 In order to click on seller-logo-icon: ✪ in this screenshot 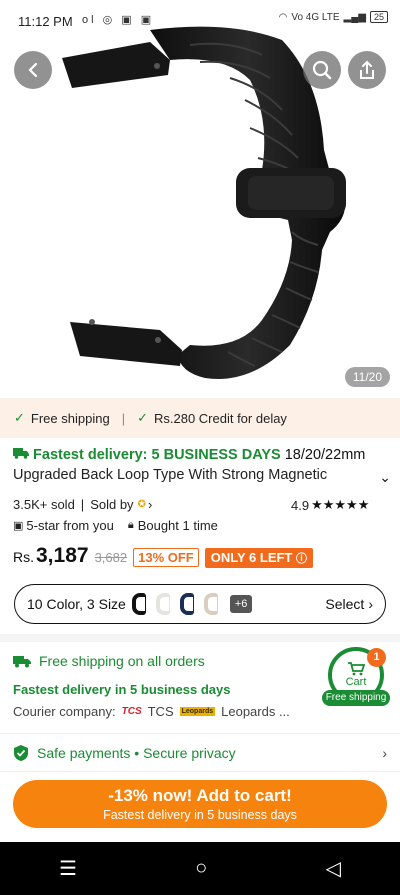, I will do `click(141, 504)`.